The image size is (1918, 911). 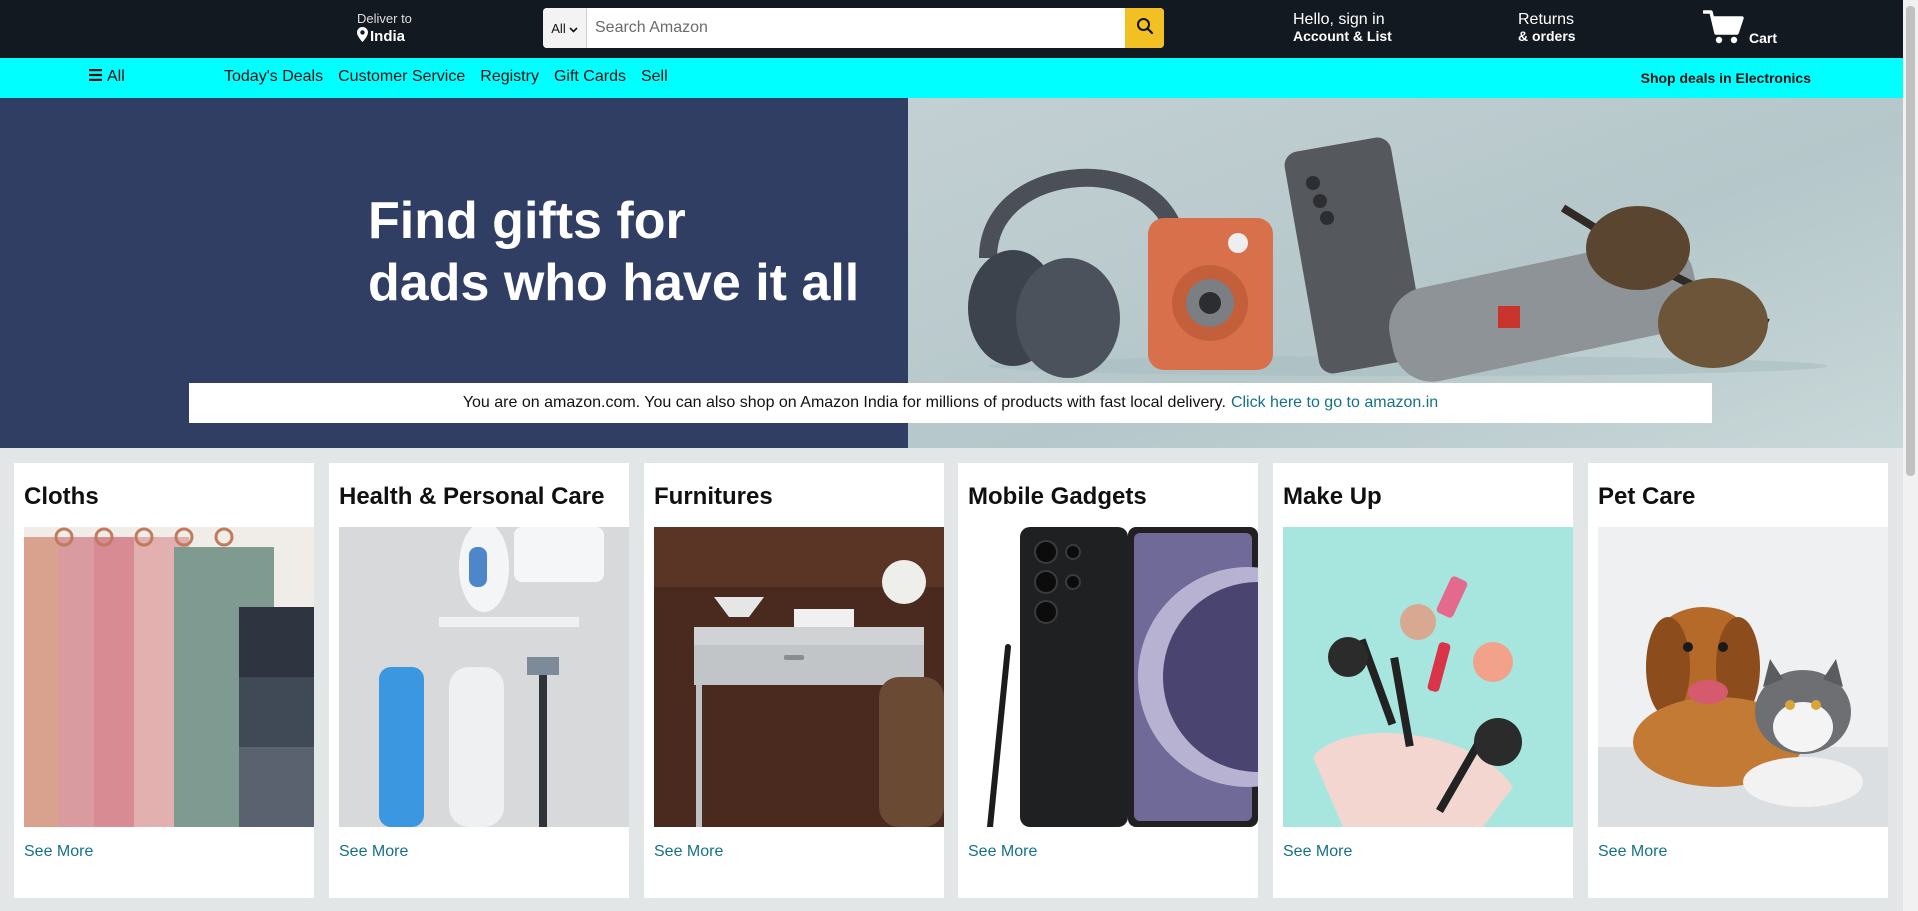 What do you see at coordinates (1547, 36) in the screenshot?
I see `orders-label: & orders` at bounding box center [1547, 36].